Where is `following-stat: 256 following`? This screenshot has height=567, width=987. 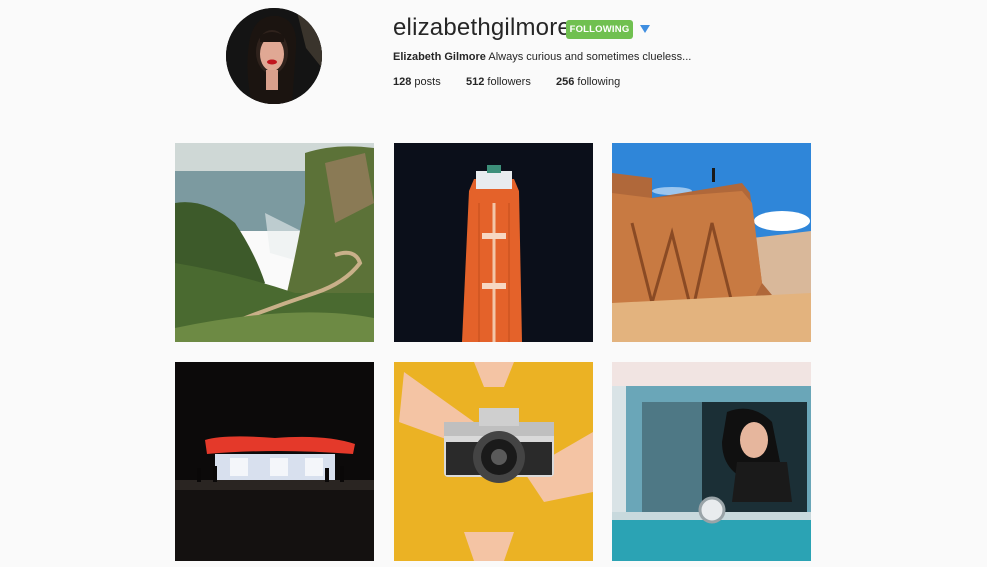 following-stat: 256 following is located at coordinates (588, 82).